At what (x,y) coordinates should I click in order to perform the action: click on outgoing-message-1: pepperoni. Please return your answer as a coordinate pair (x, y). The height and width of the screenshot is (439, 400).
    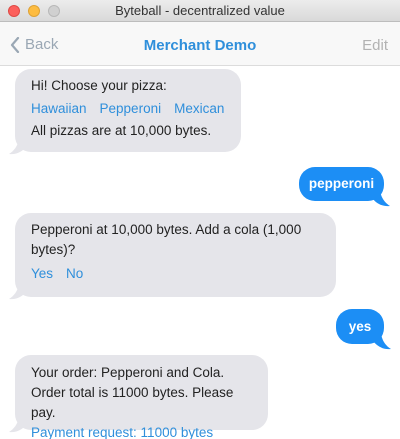
    Looking at the image, I should click on (341, 184).